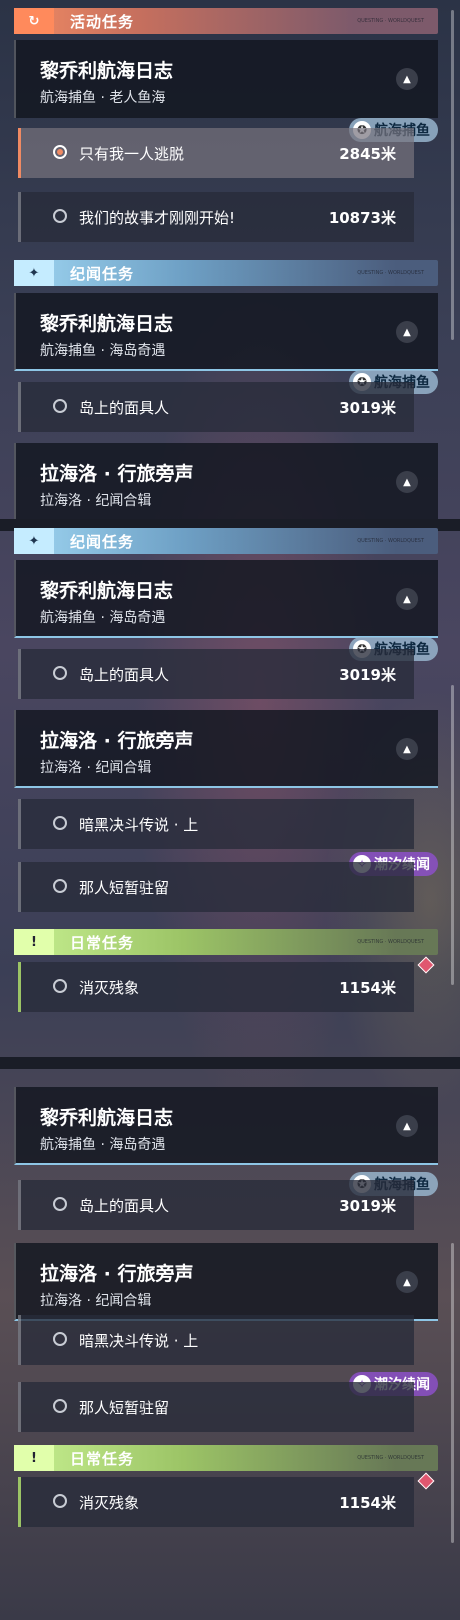 The width and height of the screenshot is (460, 1620). Describe the element at coordinates (132, 154) in the screenshot. I see `sub-quest-label: 只有我一人逃脱` at that location.